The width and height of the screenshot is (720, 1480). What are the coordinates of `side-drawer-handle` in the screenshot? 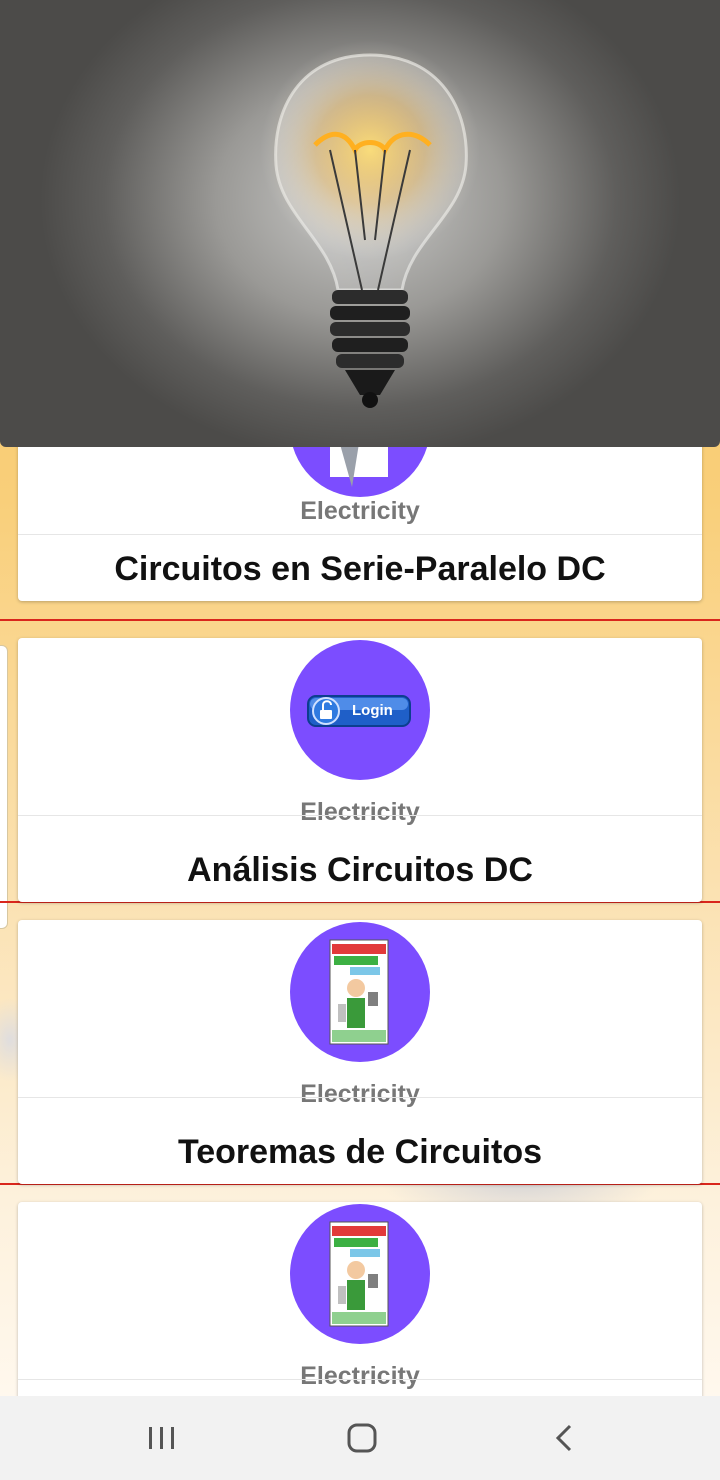 It's located at (4, 787).